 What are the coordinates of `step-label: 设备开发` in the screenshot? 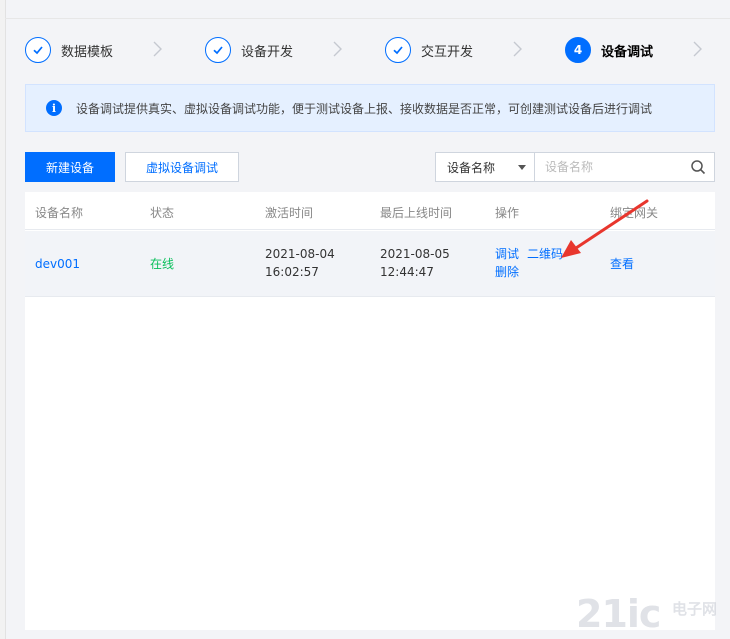 It's located at (267, 52).